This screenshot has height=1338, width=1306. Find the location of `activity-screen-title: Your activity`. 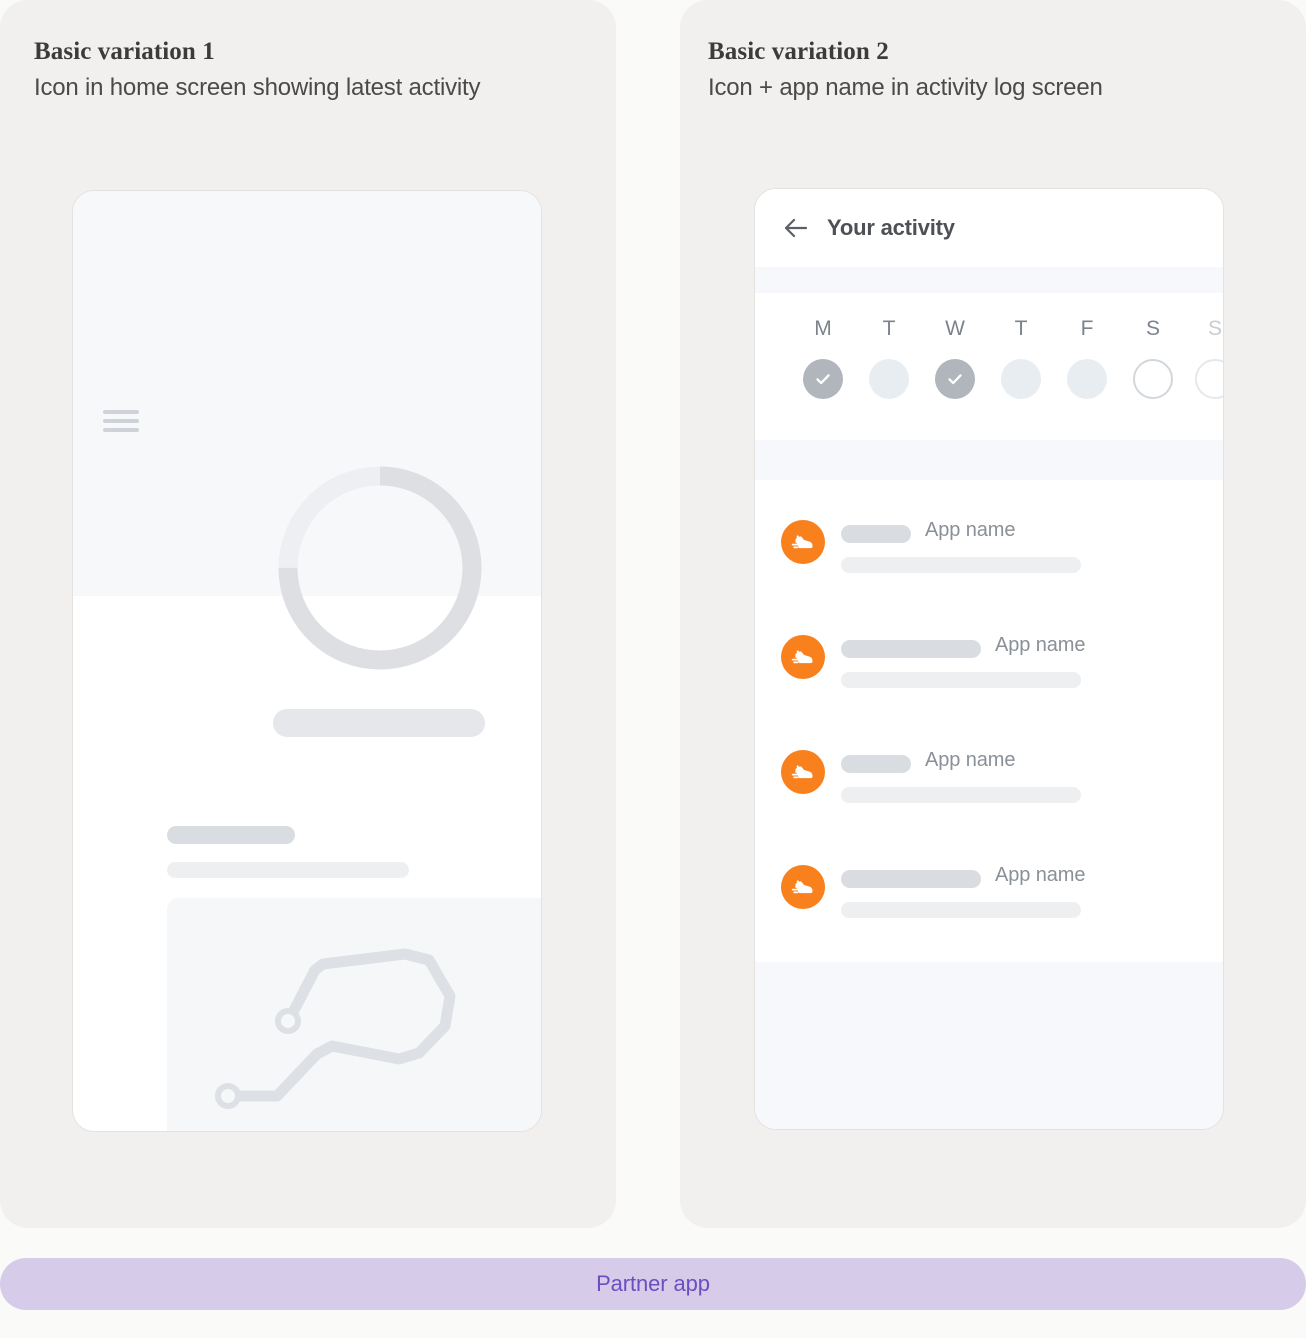

activity-screen-title: Your activity is located at coordinates (891, 227).